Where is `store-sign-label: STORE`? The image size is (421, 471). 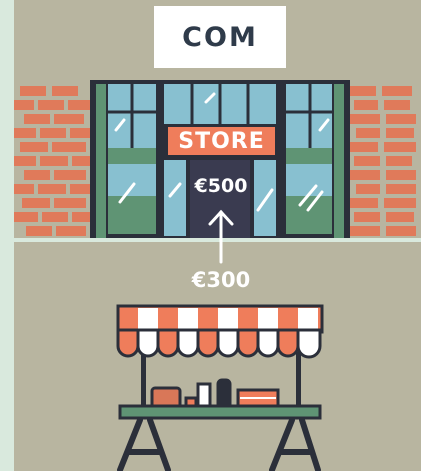
store-sign-label: STORE is located at coordinates (221, 141).